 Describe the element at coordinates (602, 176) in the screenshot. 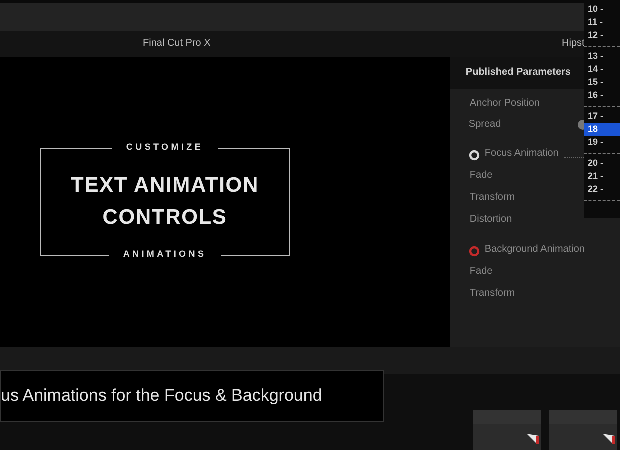

I see `menu-item: 21 -` at that location.